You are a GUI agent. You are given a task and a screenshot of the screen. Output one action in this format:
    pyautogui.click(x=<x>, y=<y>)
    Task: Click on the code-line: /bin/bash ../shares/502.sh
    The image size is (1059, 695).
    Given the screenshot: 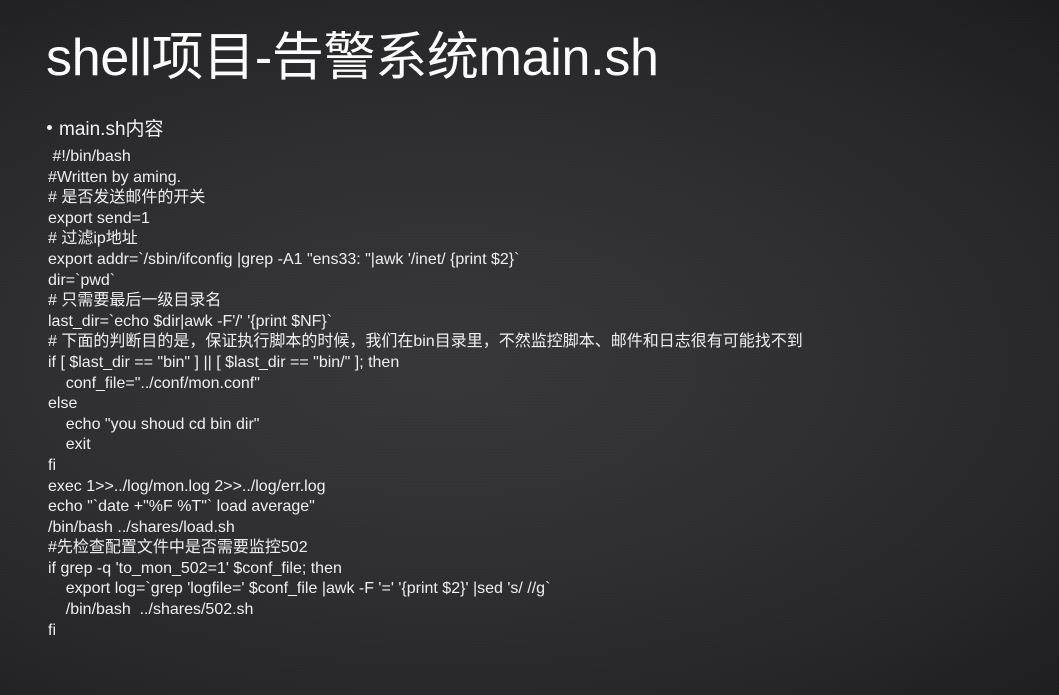 What is the action you would take?
    pyautogui.click(x=151, y=610)
    